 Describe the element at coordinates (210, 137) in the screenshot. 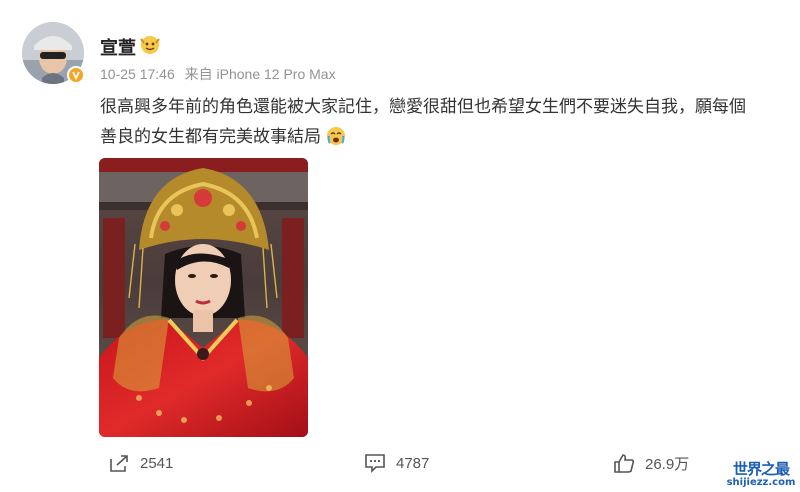

I see `post-text-line: 善良的女生都有完美故事結局` at that location.